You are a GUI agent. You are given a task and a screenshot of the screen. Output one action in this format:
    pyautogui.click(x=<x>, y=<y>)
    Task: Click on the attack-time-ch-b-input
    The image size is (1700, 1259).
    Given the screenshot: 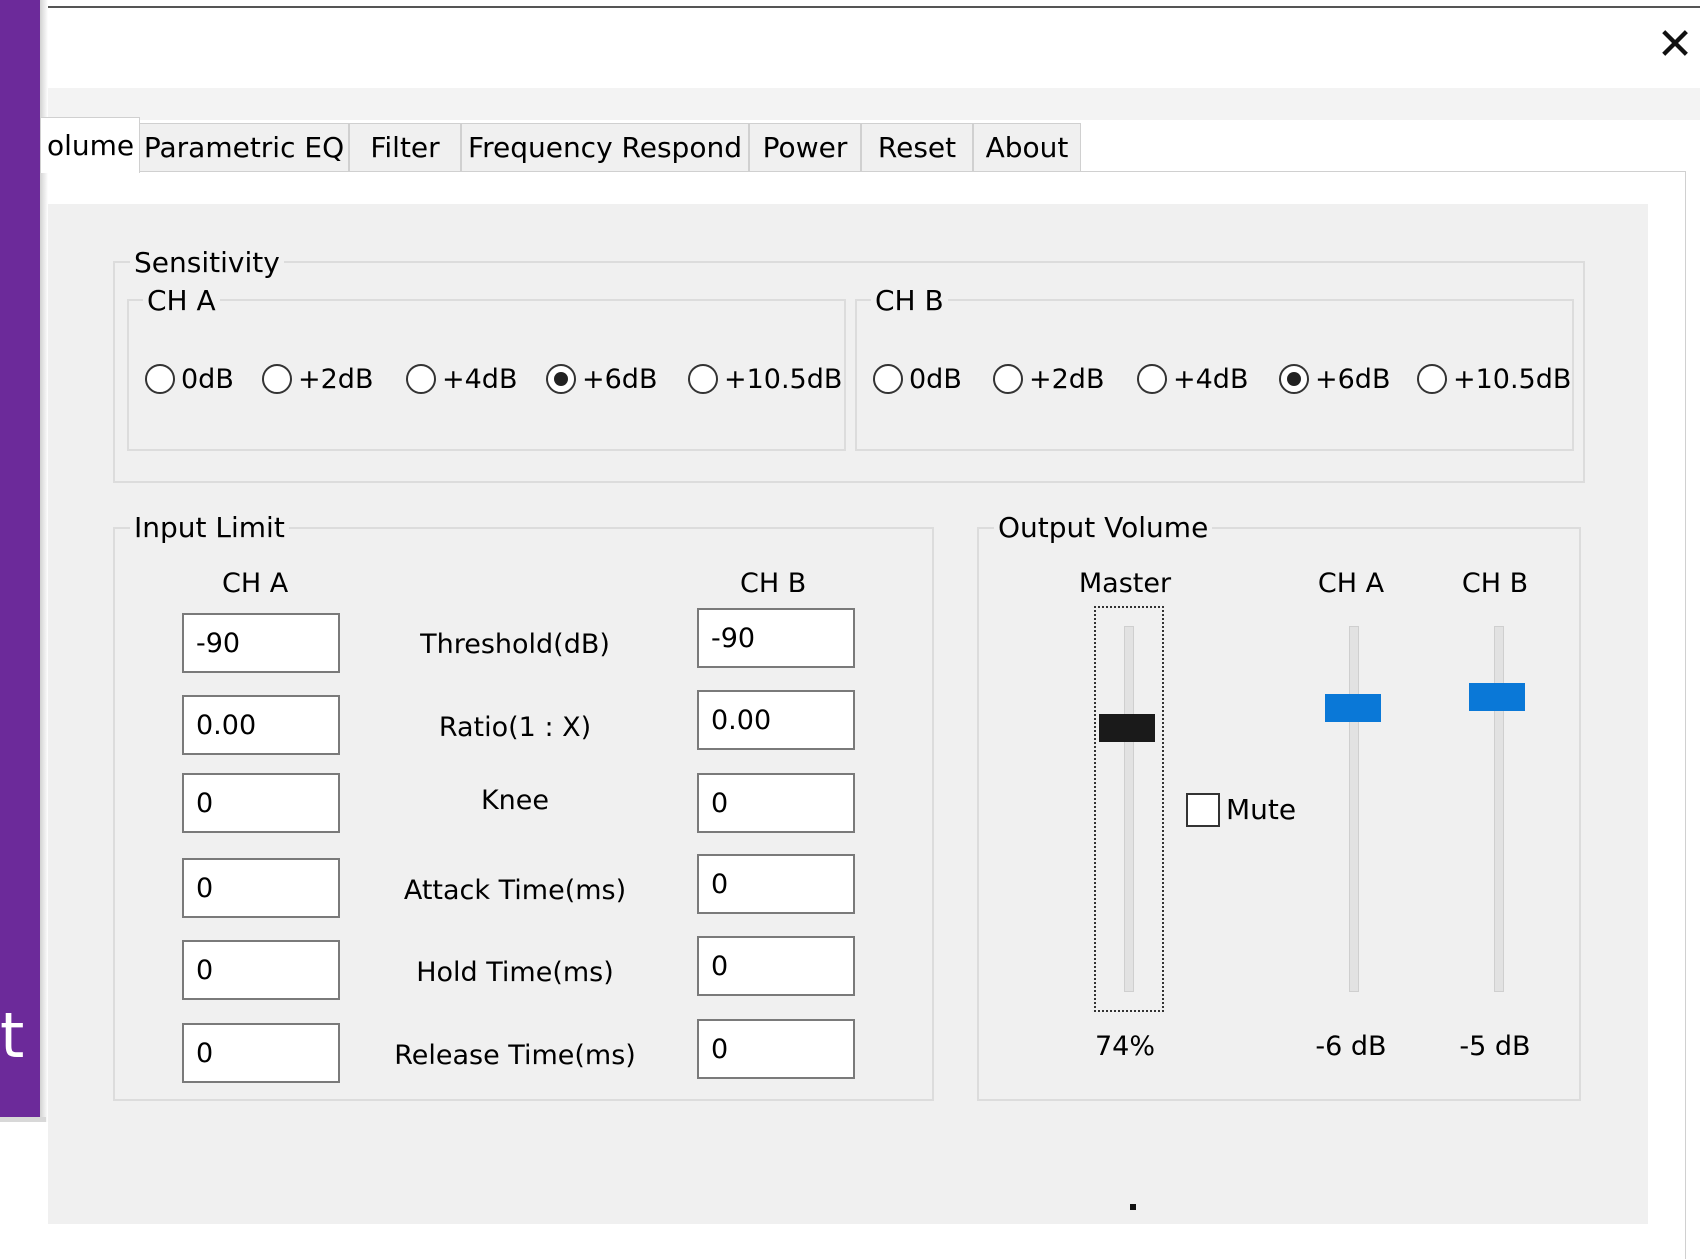 What is the action you would take?
    pyautogui.click(x=776, y=884)
    